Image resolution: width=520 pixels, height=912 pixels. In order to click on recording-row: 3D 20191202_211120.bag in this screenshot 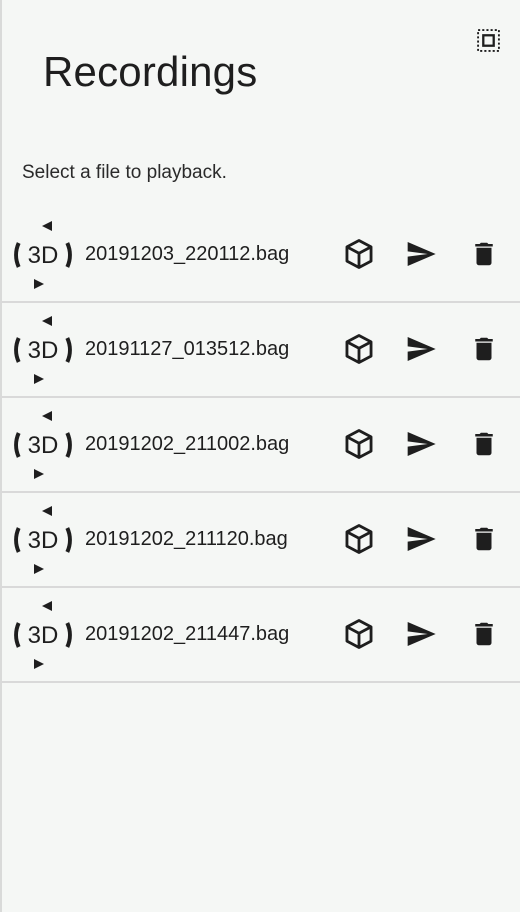, I will do `click(260, 540)`.